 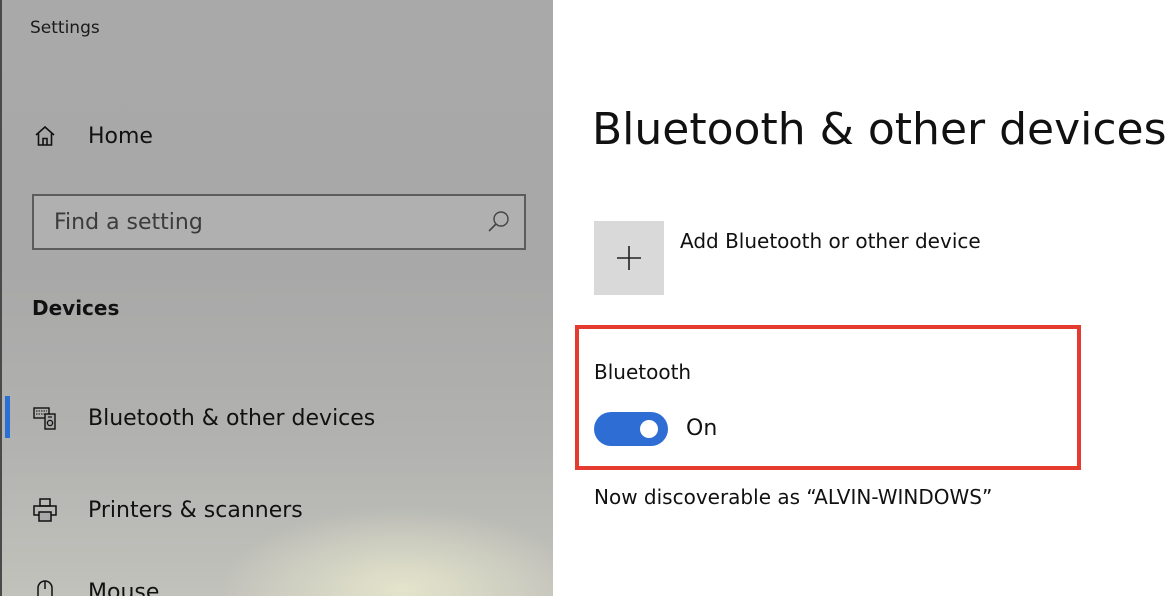 What do you see at coordinates (828, 397) in the screenshot?
I see `highlight-box` at bounding box center [828, 397].